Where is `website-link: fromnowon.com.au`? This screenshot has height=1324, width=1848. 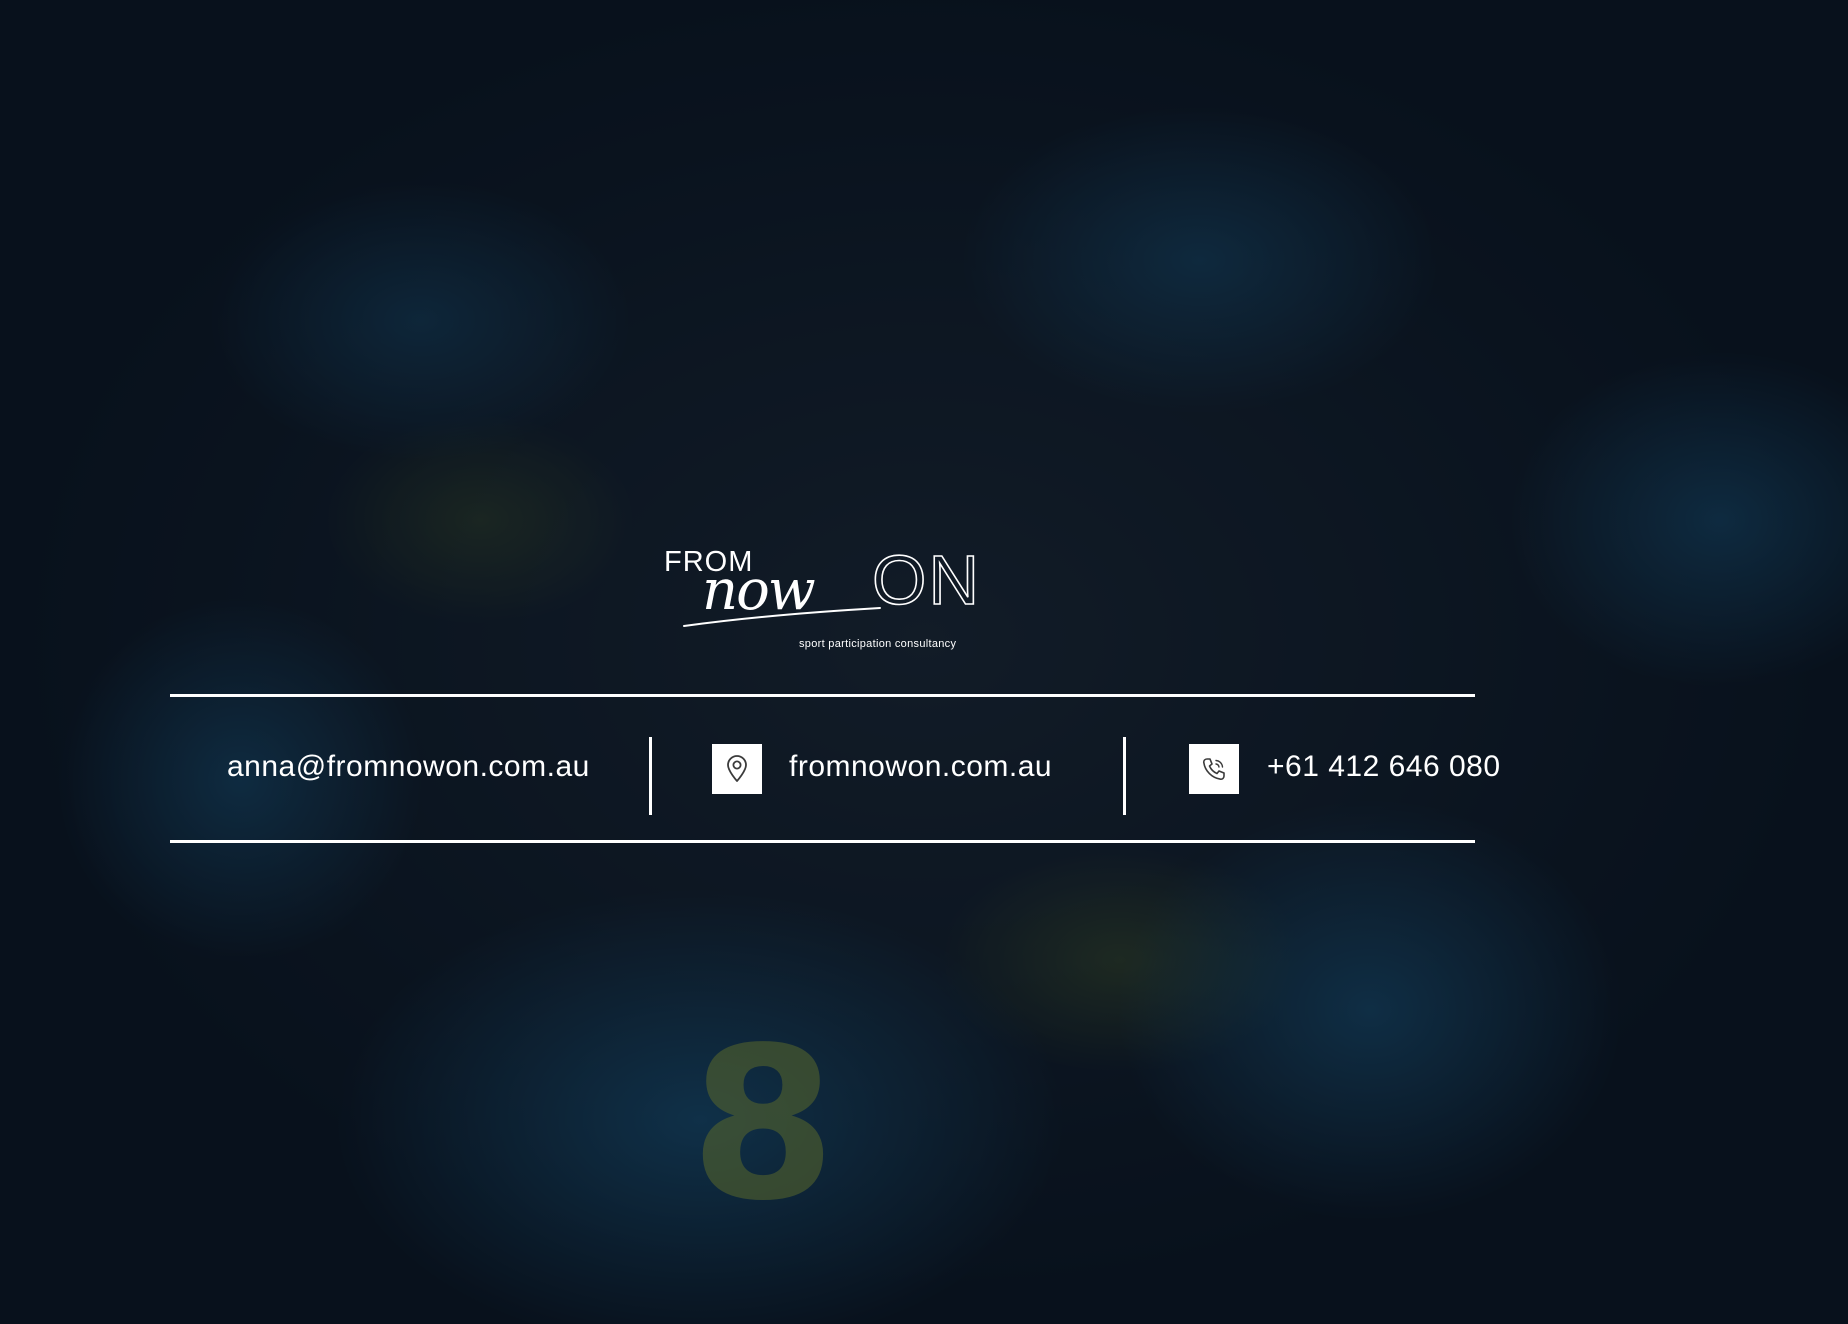 website-link: fromnowon.com.au is located at coordinates (920, 767).